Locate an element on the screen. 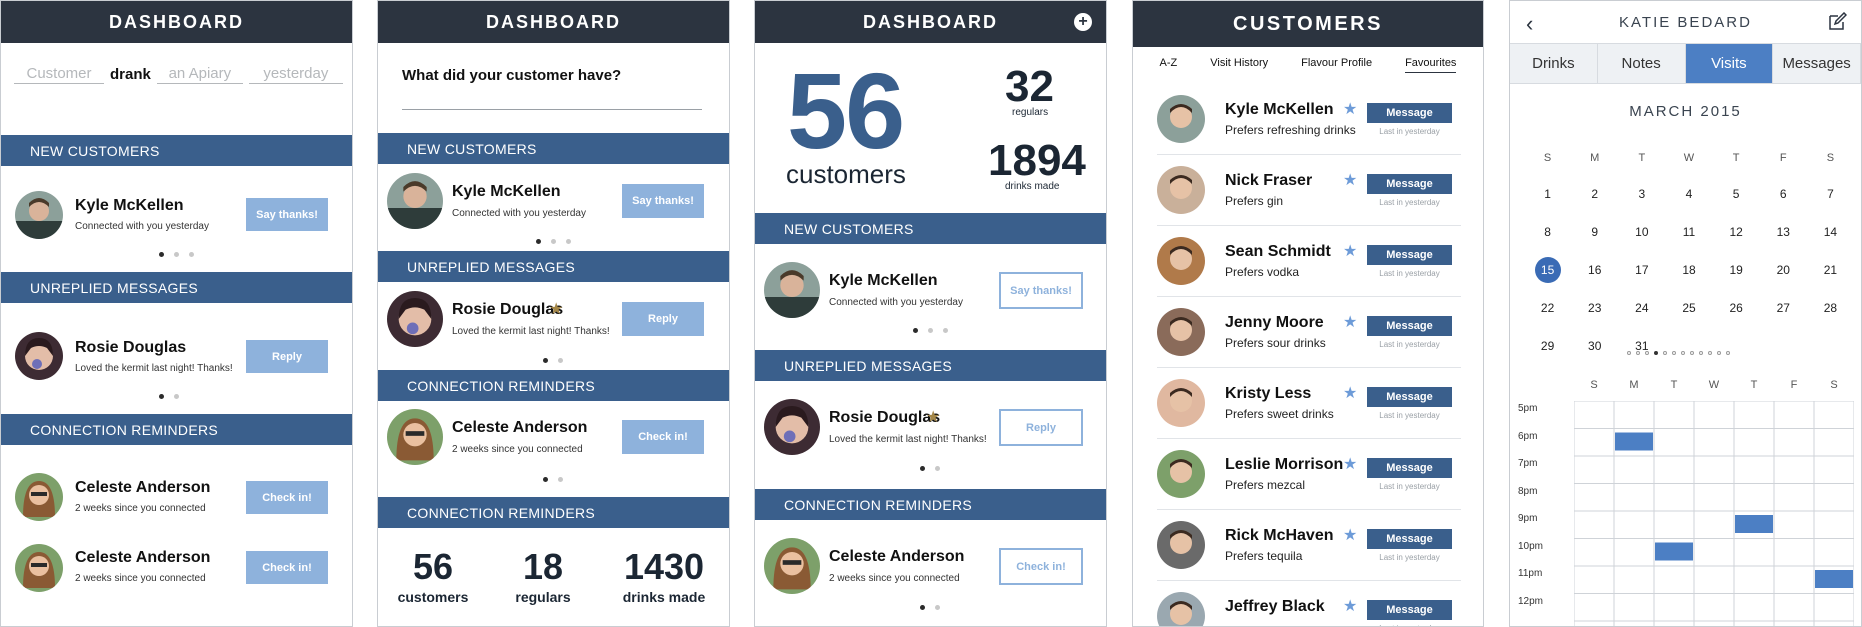 This screenshot has height=627, width=1862. calendar-day: 2 is located at coordinates (1594, 194).